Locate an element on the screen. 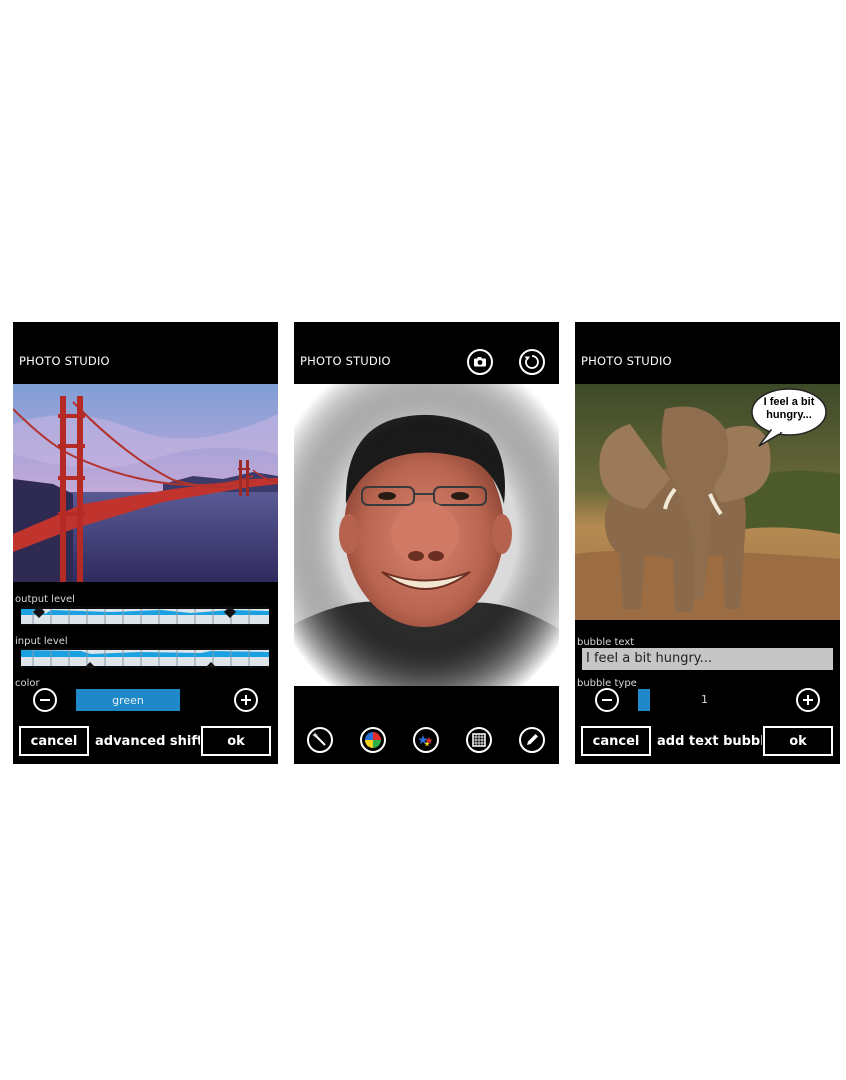  color-wheel-icon is located at coordinates (373, 740).